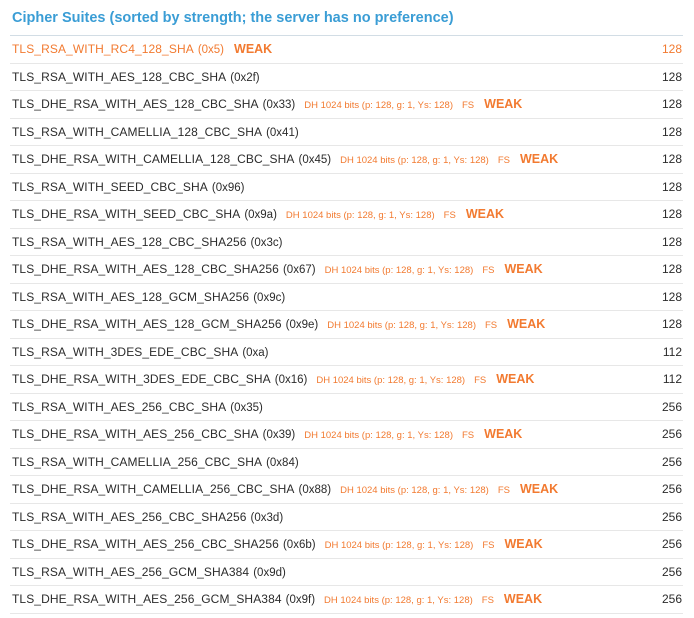  I want to click on cipher-suite-name-cell: TLS_RSA_WITH_CAMELLIA_256_CBC_SHA (0x84), so click(327, 462).